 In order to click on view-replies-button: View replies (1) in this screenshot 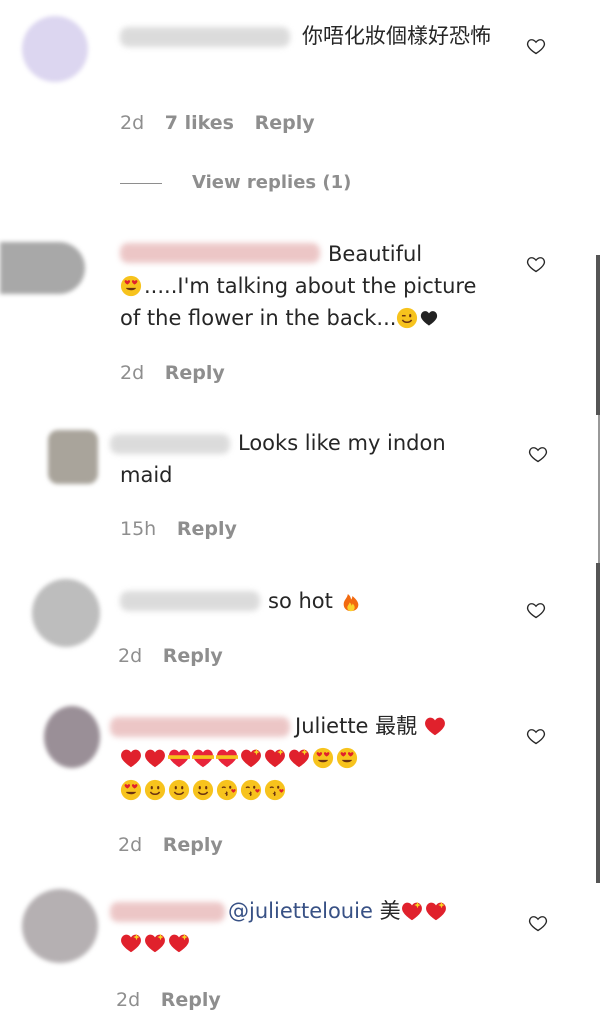, I will do `click(235, 182)`.